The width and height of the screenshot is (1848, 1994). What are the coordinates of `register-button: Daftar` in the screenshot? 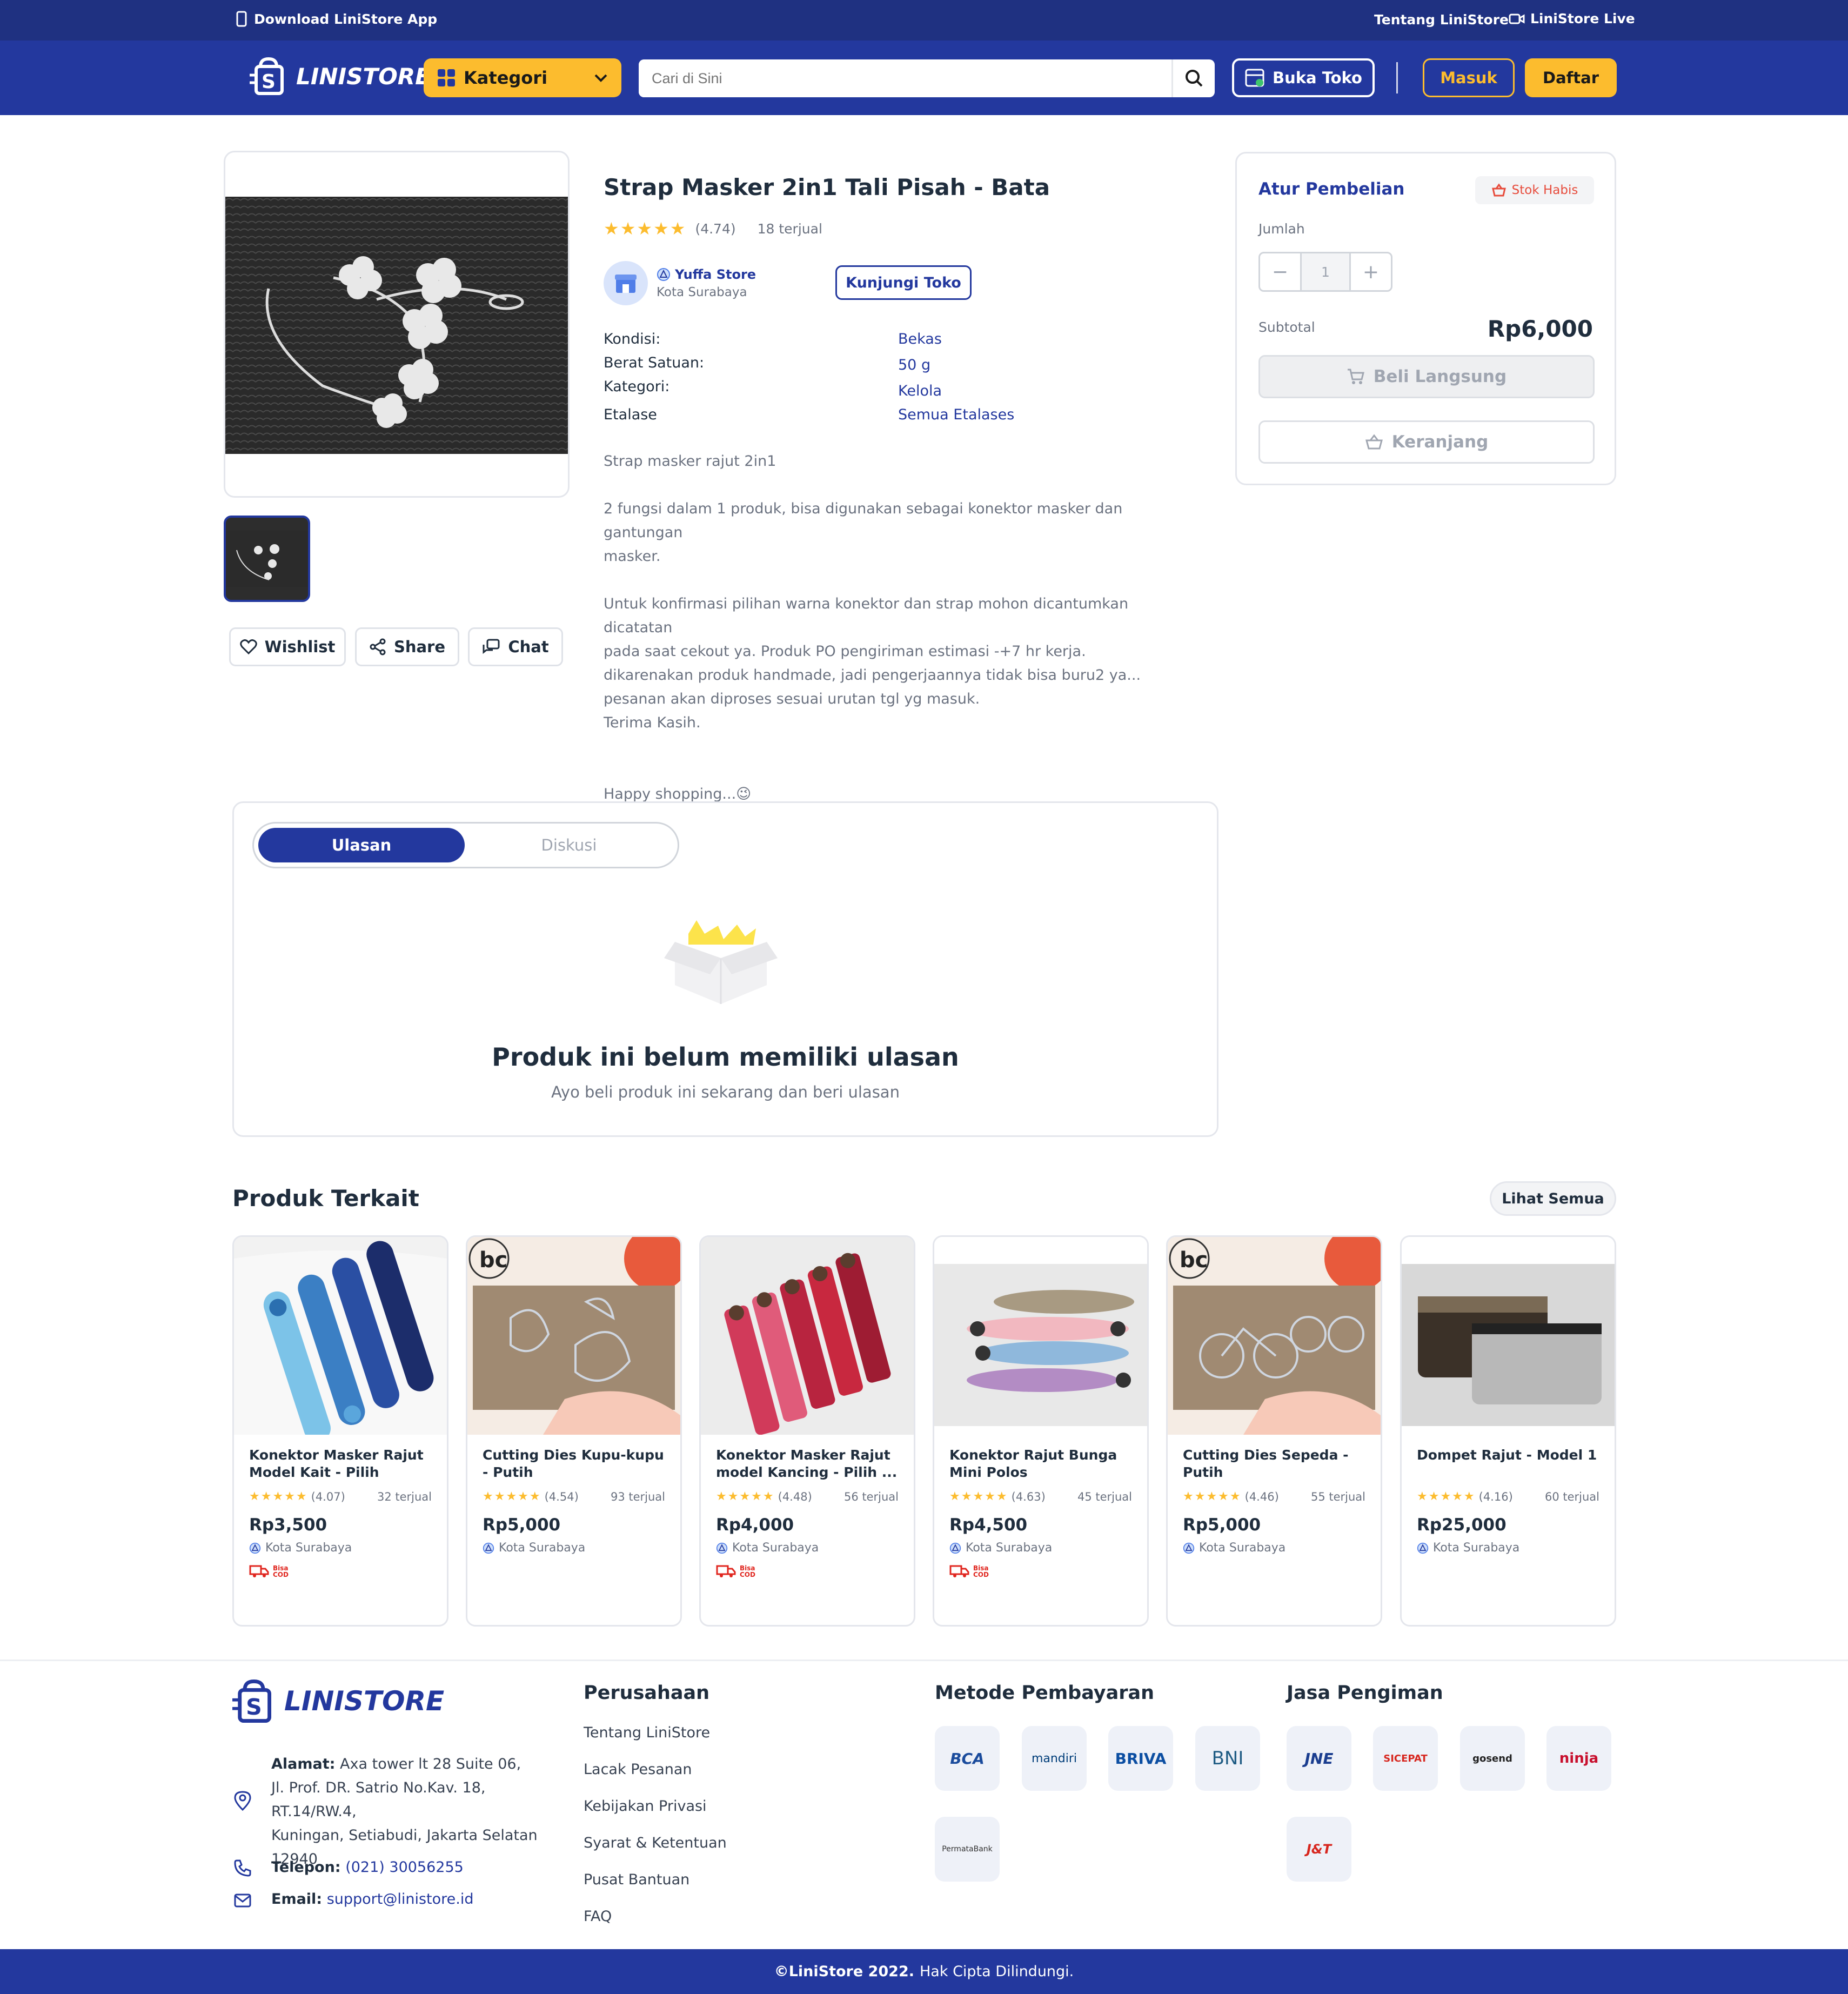 It's located at (1571, 77).